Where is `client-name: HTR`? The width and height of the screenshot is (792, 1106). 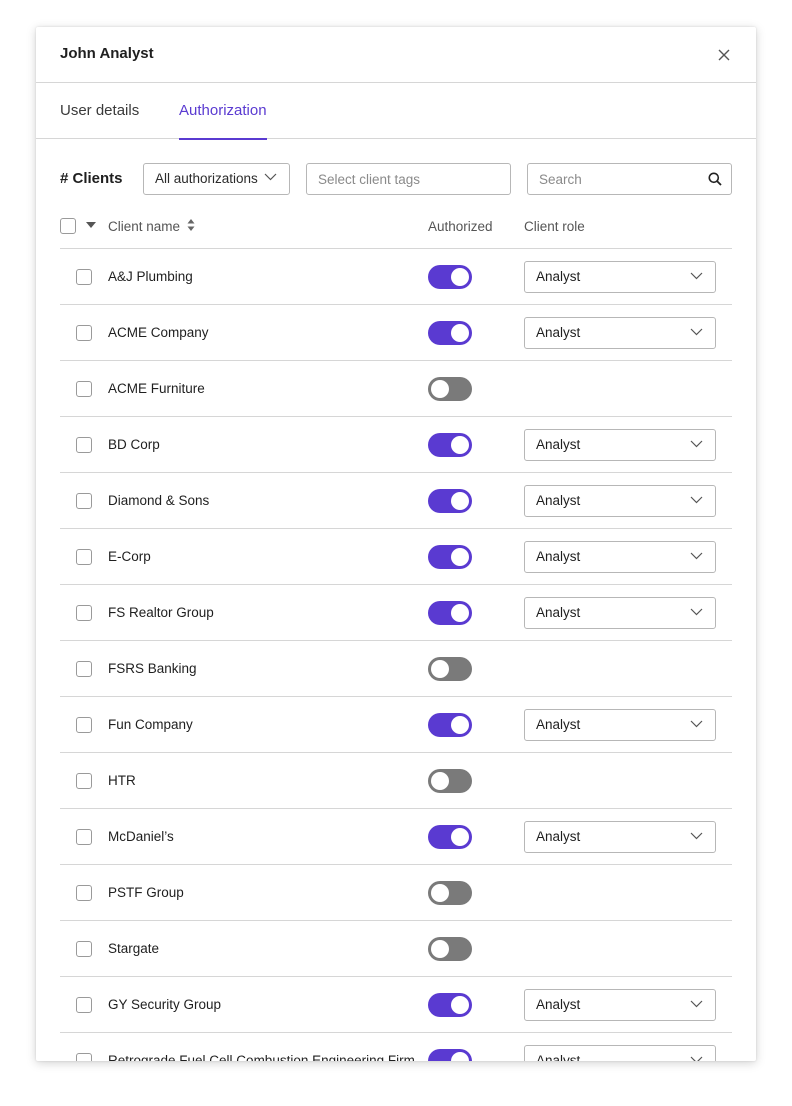
client-name: HTR is located at coordinates (122, 780).